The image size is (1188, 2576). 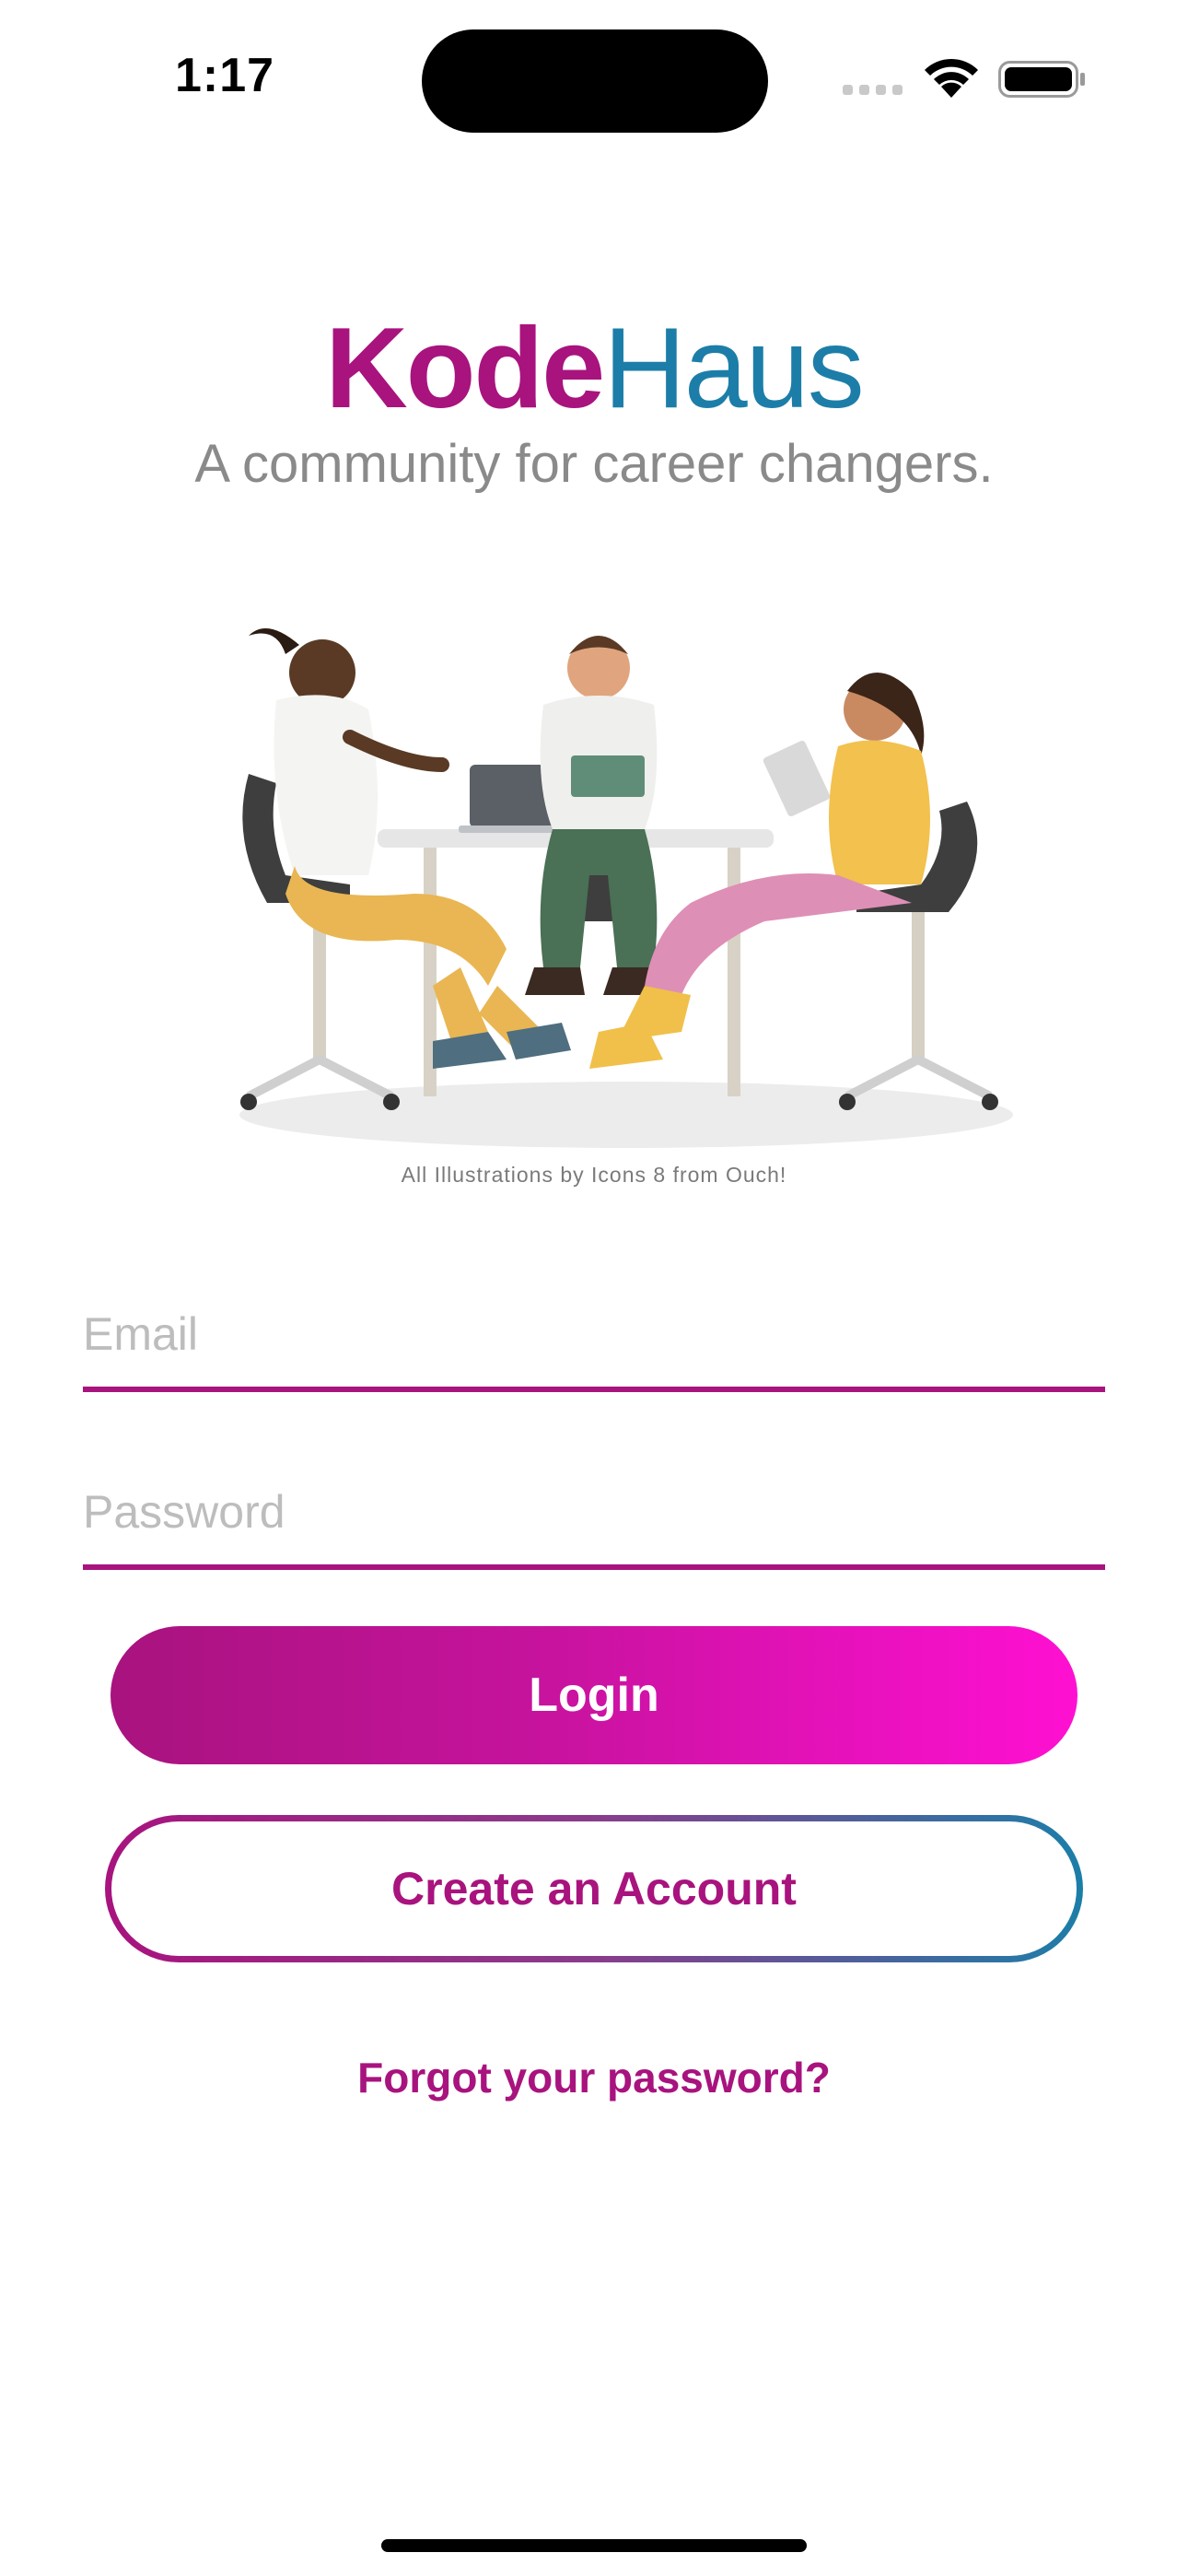 I want to click on create-account-button: Create an Account, so click(x=594, y=1888).